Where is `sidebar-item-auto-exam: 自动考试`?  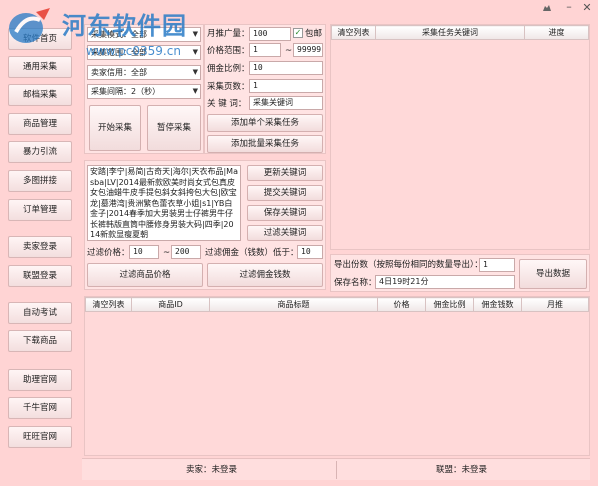 sidebar-item-auto-exam: 自动考试 is located at coordinates (40, 313).